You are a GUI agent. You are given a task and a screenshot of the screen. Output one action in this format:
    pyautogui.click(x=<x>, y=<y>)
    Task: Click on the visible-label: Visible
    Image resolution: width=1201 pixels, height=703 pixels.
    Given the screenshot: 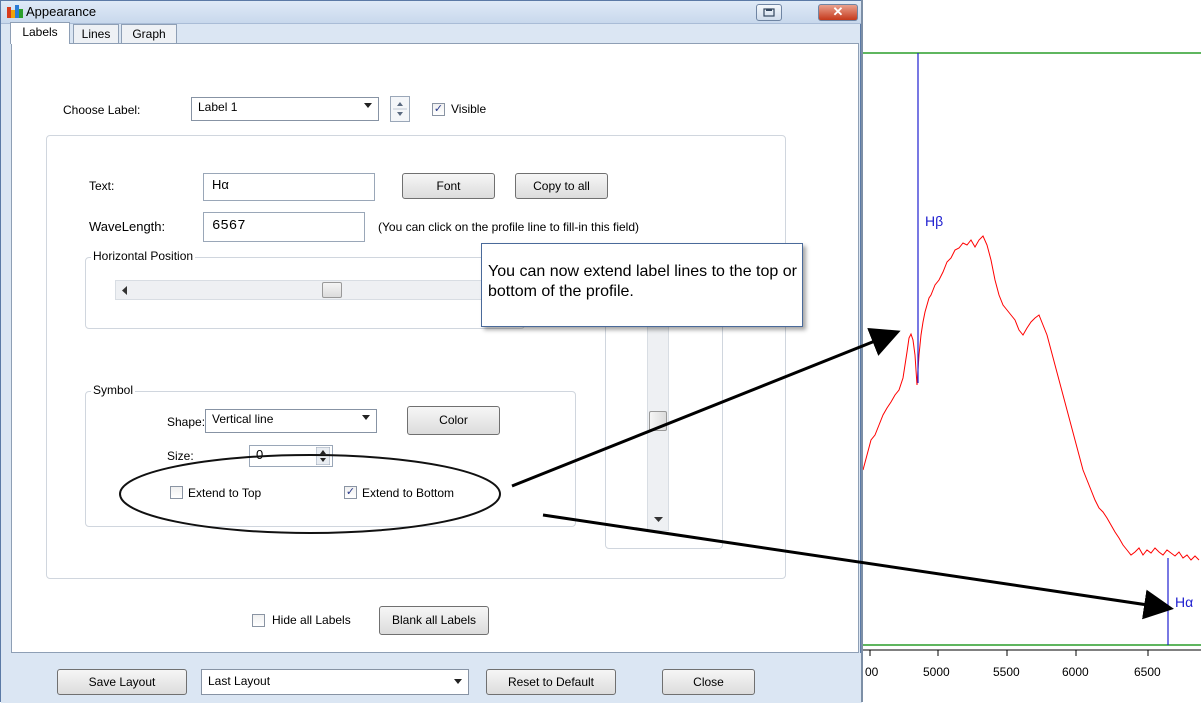 What is the action you would take?
    pyautogui.click(x=469, y=109)
    